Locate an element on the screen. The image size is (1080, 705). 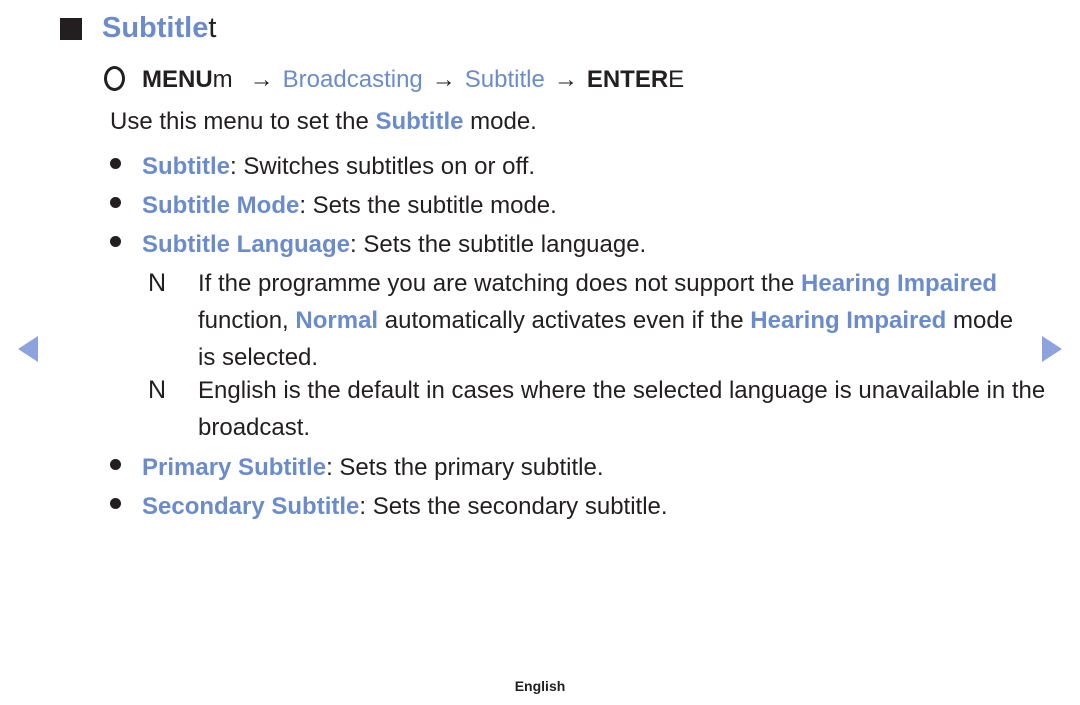
menu-item-broadcasting: Broadcasting is located at coordinates (353, 79).